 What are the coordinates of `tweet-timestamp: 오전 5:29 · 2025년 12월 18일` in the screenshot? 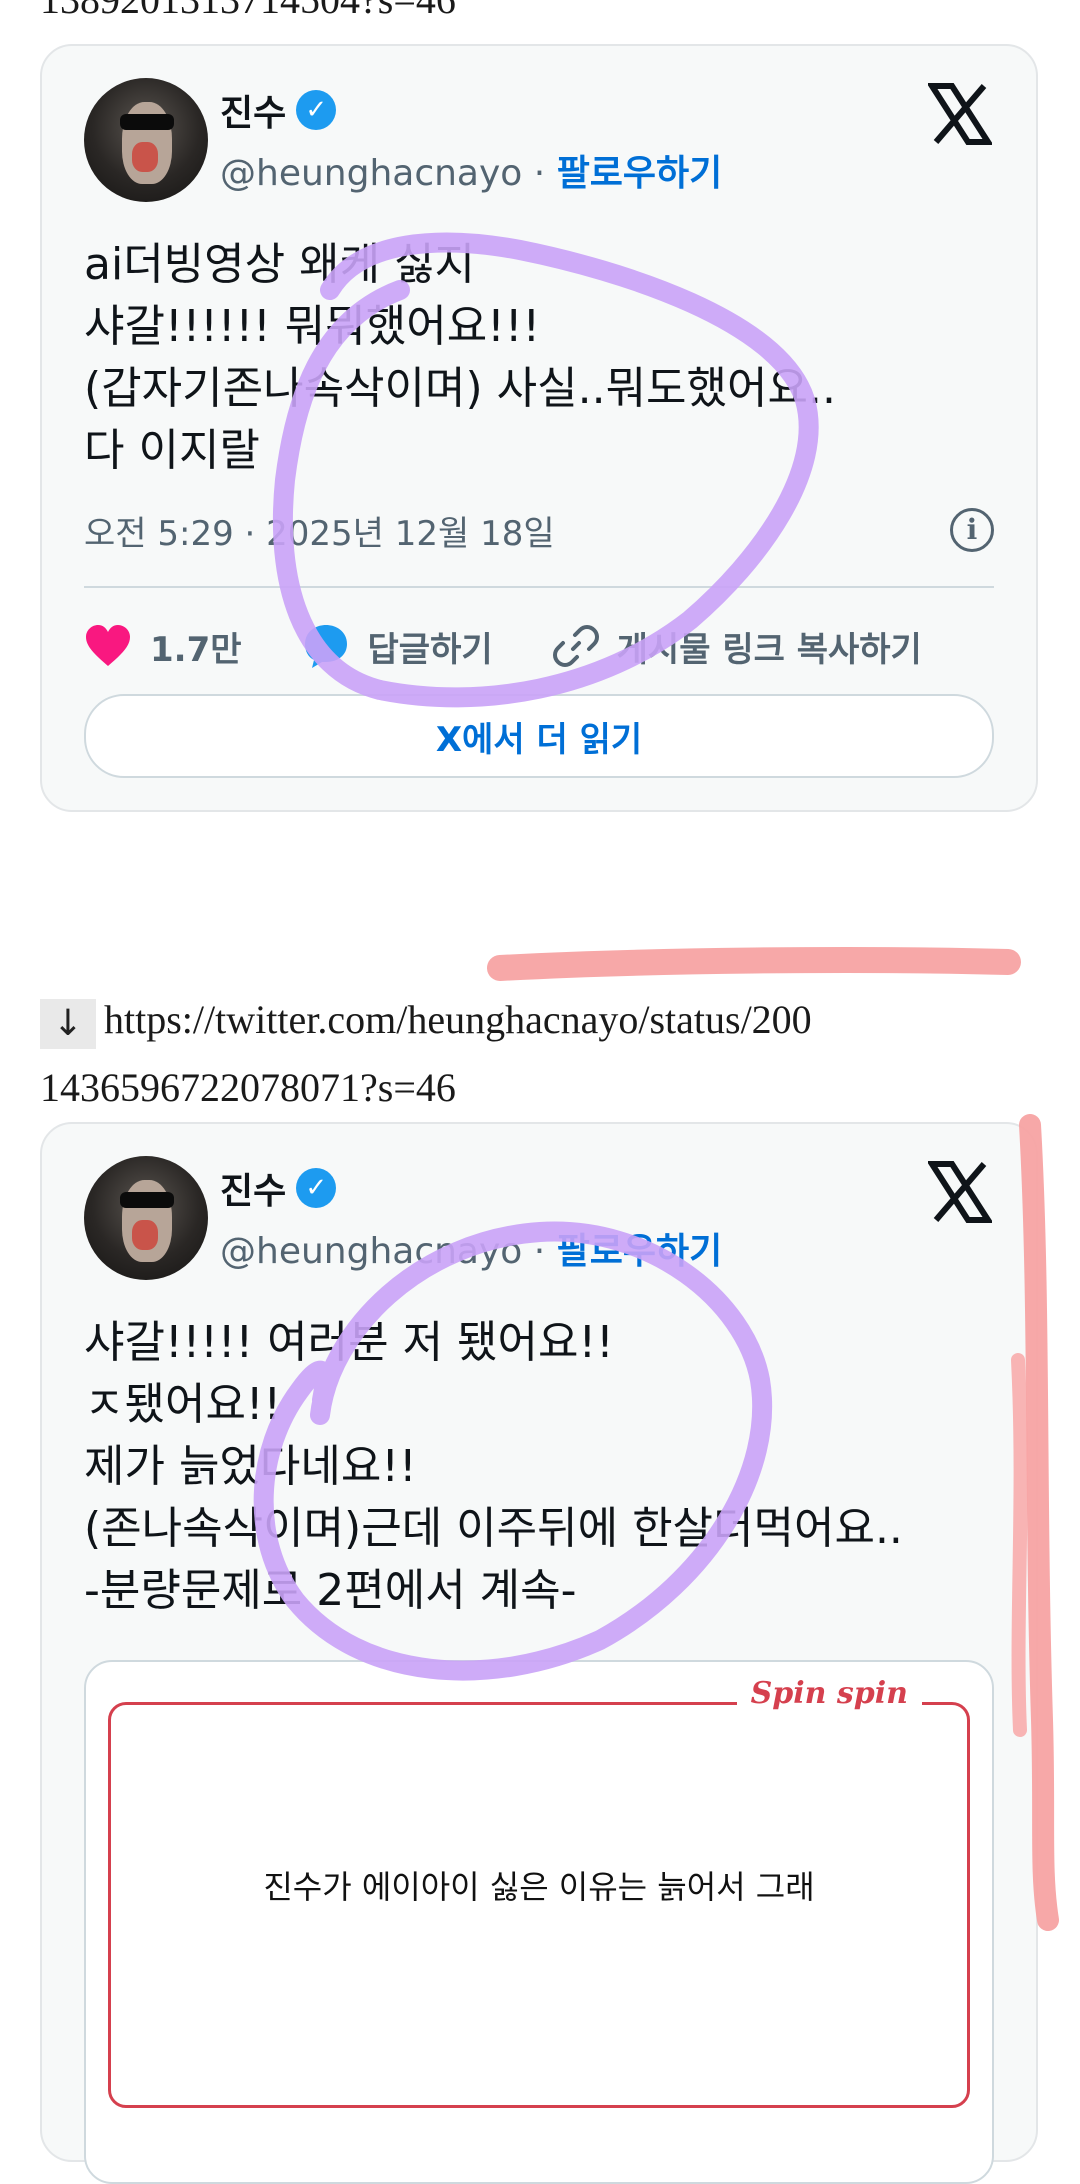 It's located at (319, 530).